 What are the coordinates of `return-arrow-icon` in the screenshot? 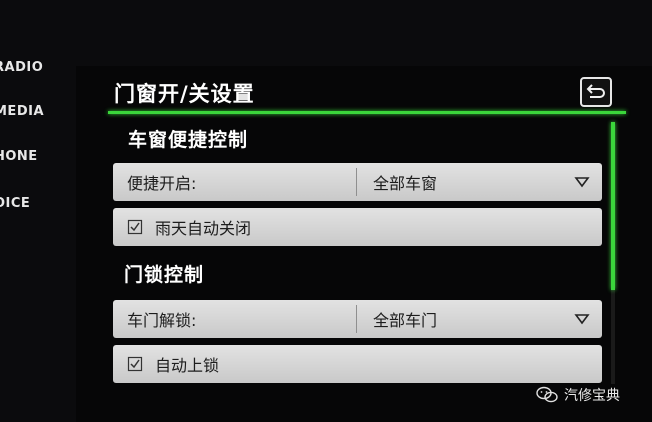 It's located at (595, 91).